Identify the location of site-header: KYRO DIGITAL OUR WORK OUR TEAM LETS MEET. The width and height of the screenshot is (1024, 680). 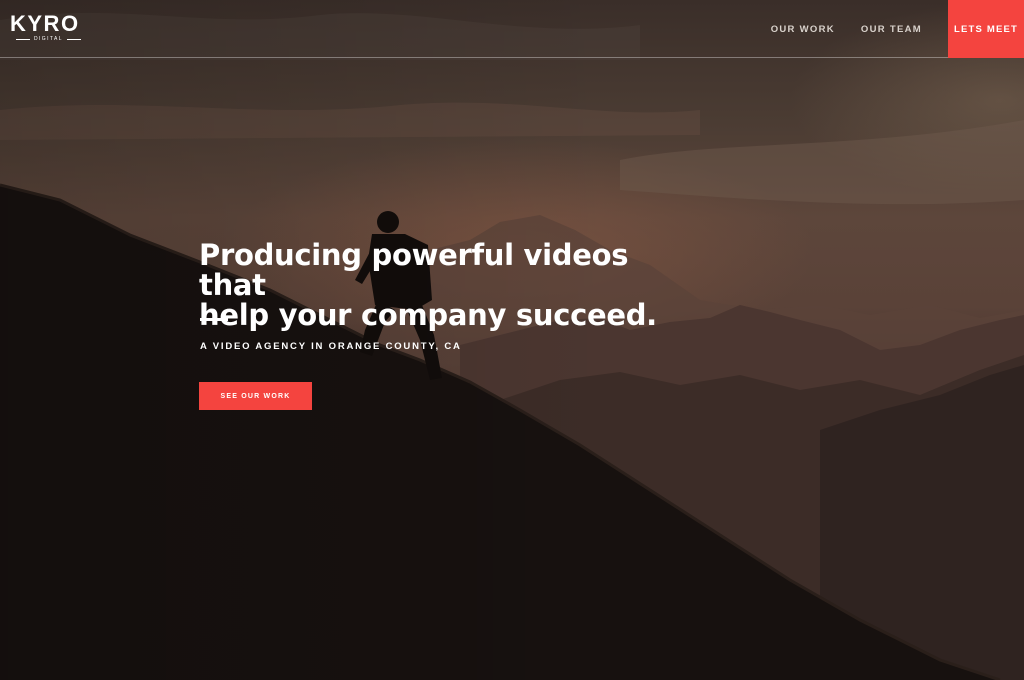
(512, 29).